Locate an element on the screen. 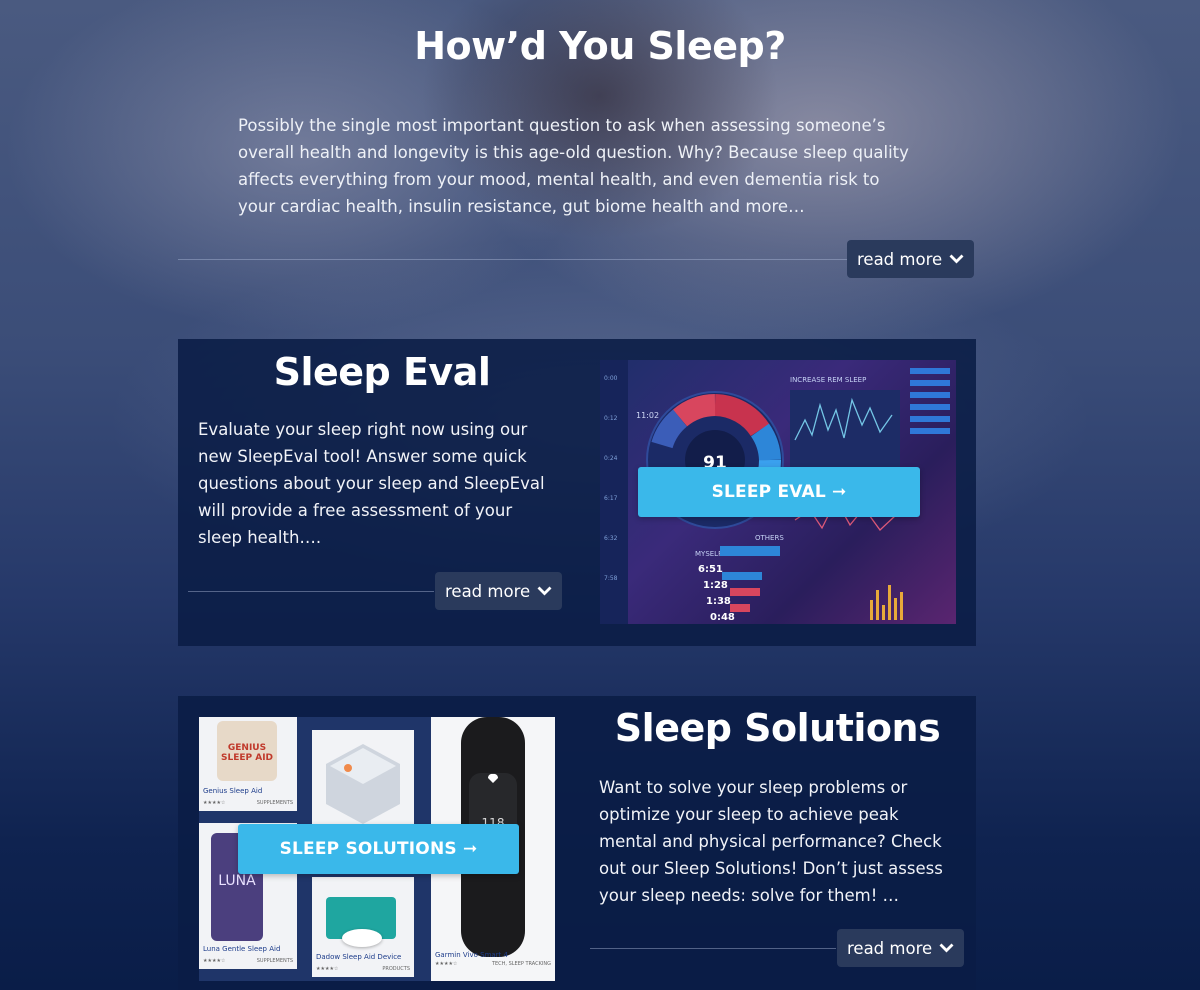 Image resolution: width=1200 pixels, height=990 pixels. sleep-eval-read-more-button: read more is located at coordinates (499, 591).